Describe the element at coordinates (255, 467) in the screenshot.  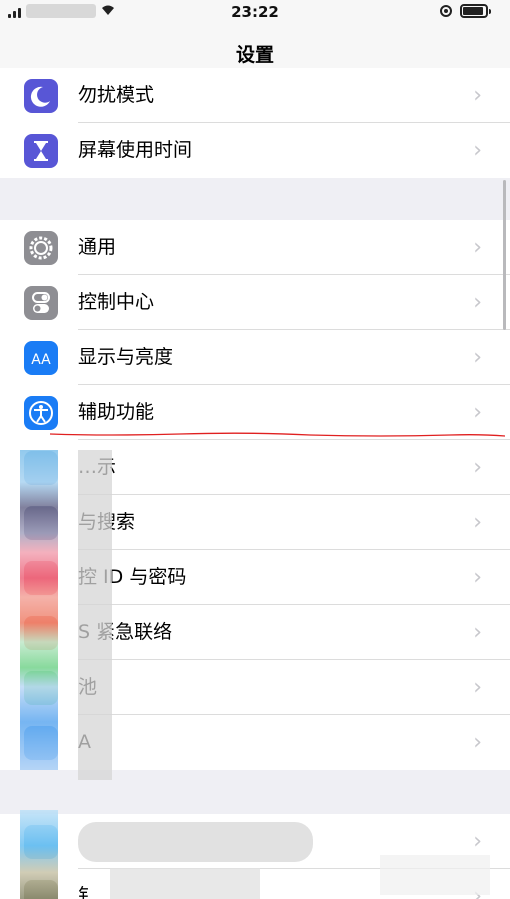
I see `settings-row-blurred: …示 ›` at that location.